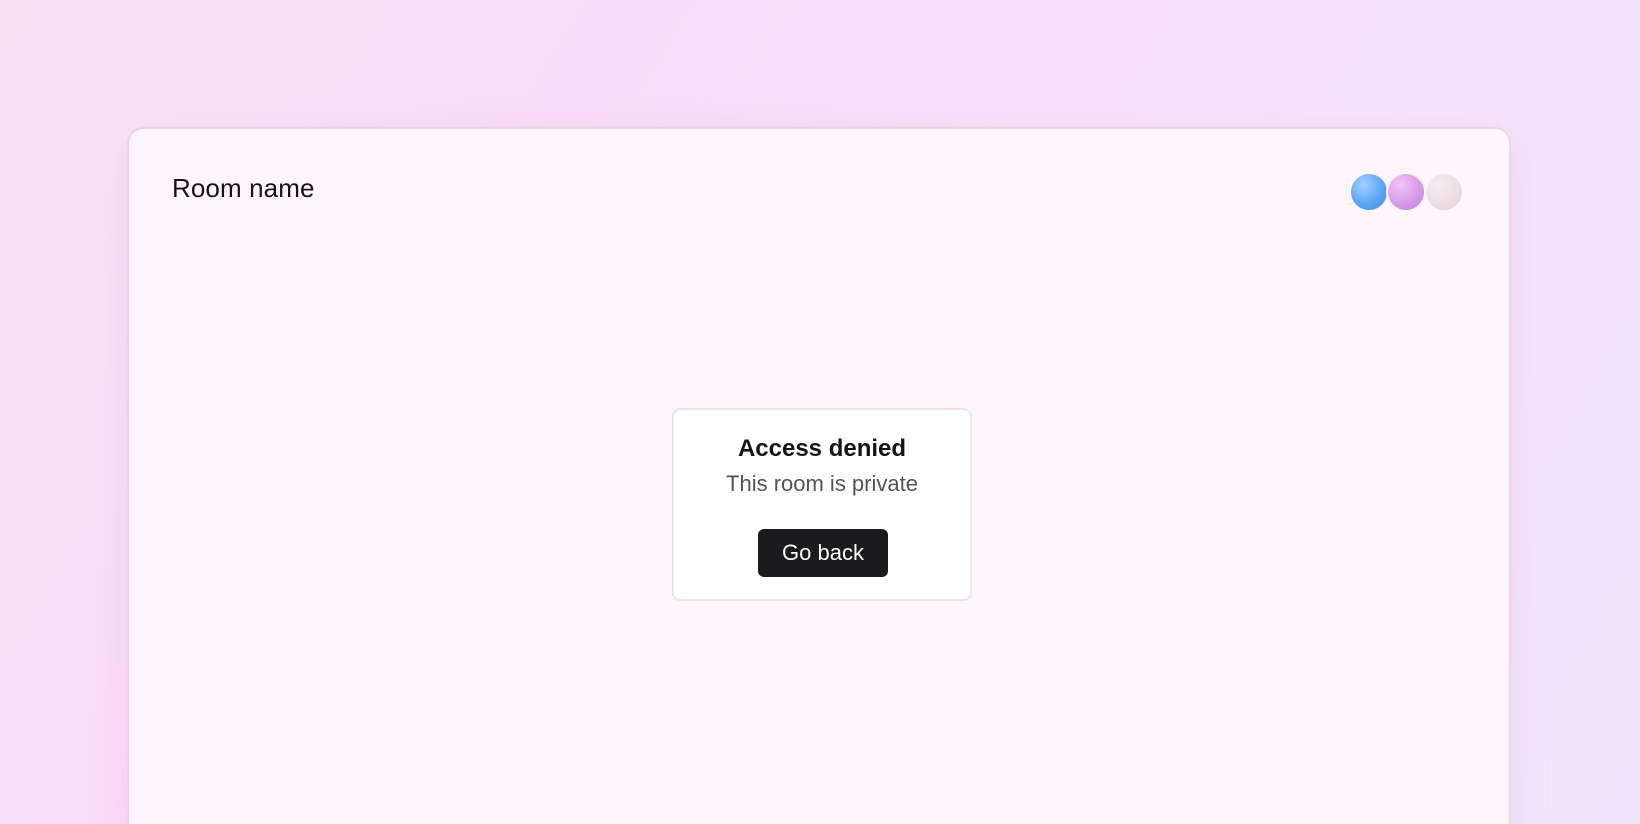 The image size is (1640, 824). I want to click on dialog-message: This room is private, so click(822, 483).